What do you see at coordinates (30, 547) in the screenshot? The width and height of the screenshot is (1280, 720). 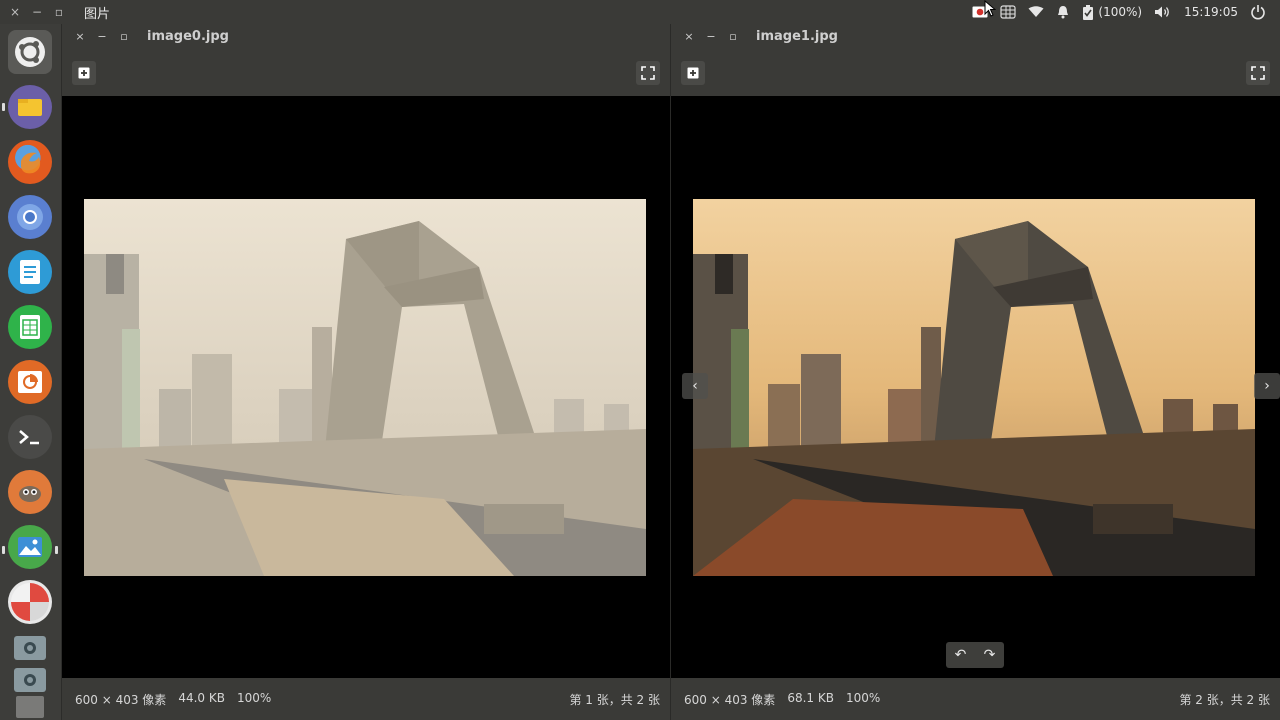 I see `image-viewer-icon` at bounding box center [30, 547].